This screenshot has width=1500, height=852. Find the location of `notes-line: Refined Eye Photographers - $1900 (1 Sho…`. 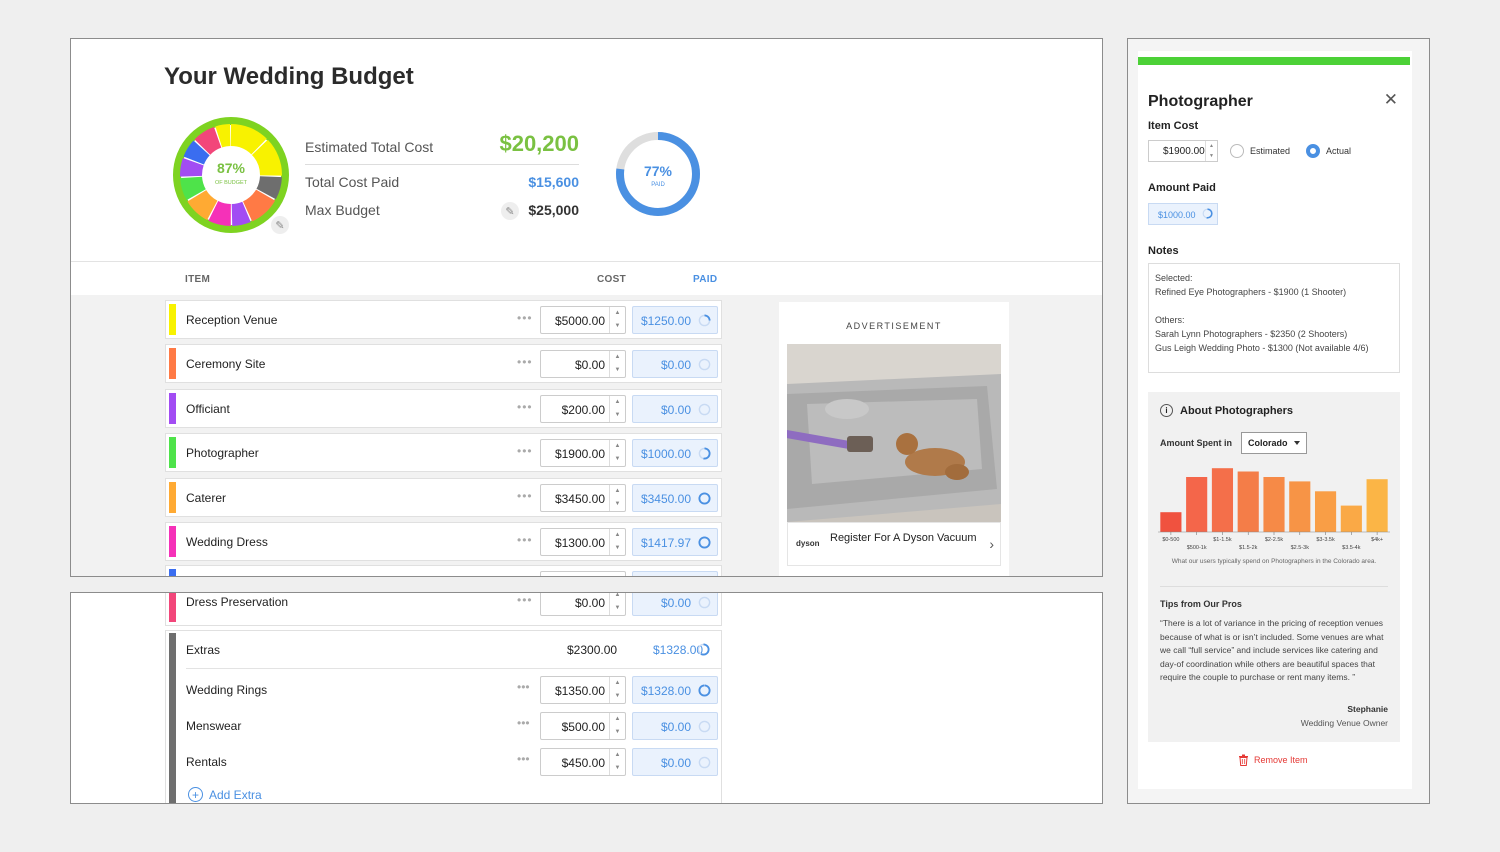

notes-line: Refined Eye Photographers - $1900 (1 Sho… is located at coordinates (1251, 292).